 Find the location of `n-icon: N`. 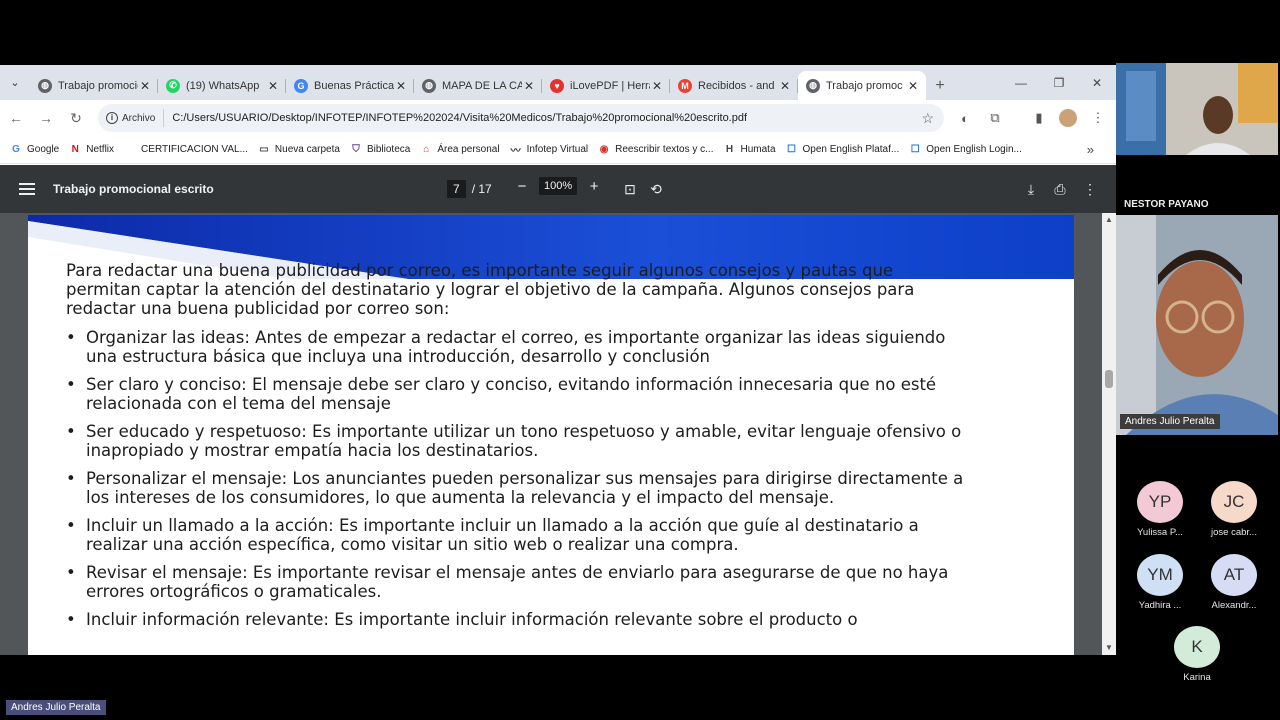

n-icon: N is located at coordinates (75, 149).